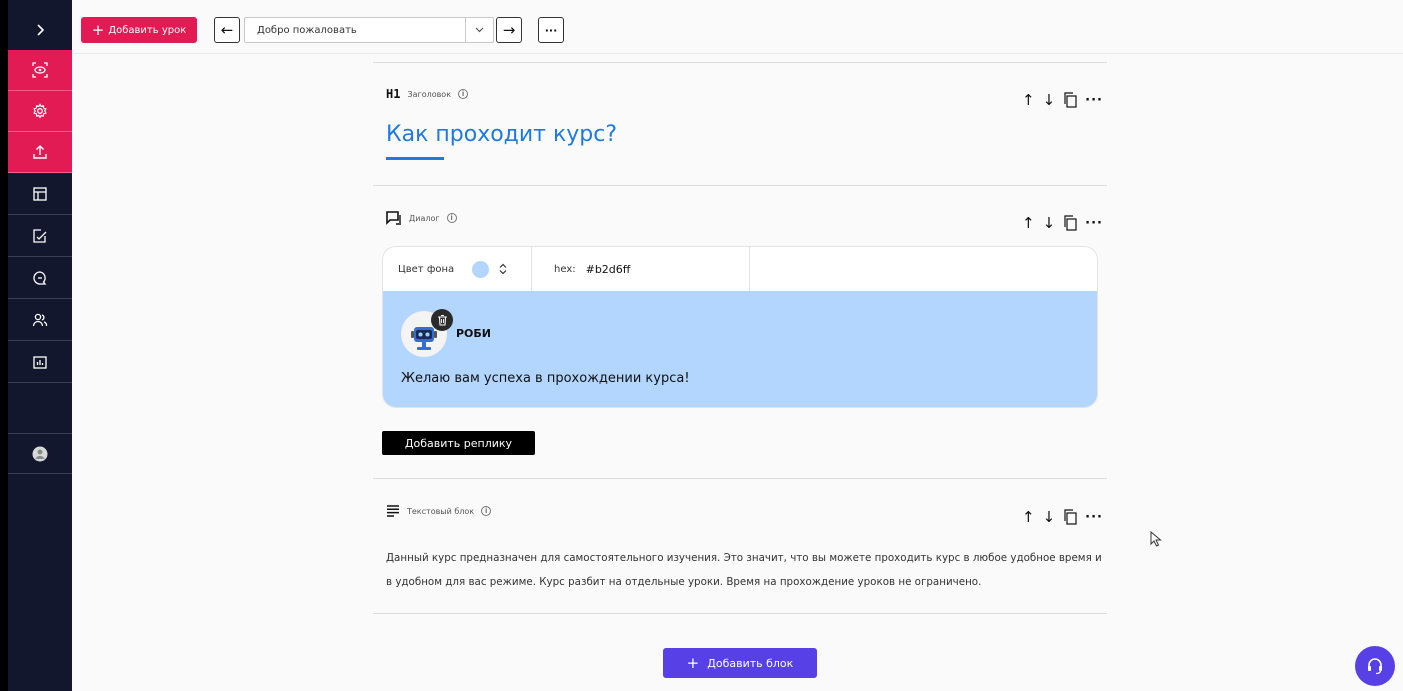 Image resolution: width=1403 pixels, height=691 pixels. What do you see at coordinates (307, 30) in the screenshot?
I see `lesson-select-value: Добро пожаловать` at bounding box center [307, 30].